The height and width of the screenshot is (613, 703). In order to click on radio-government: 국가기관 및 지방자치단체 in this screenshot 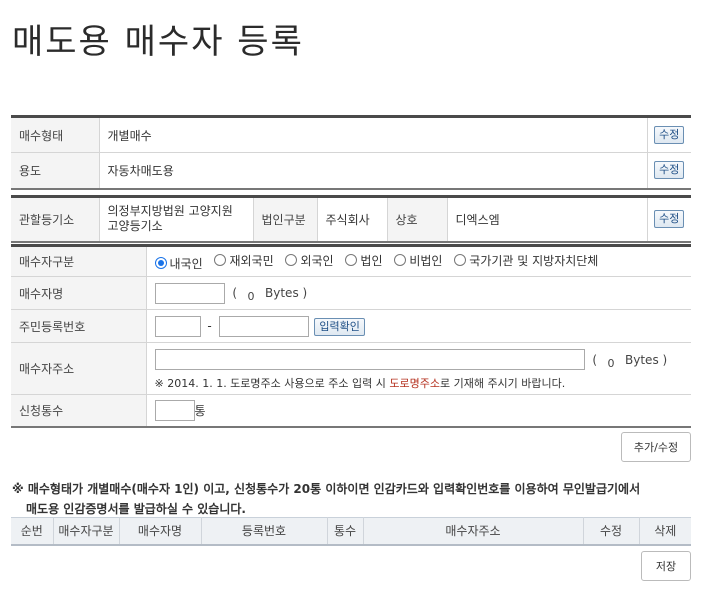, I will do `click(526, 260)`.